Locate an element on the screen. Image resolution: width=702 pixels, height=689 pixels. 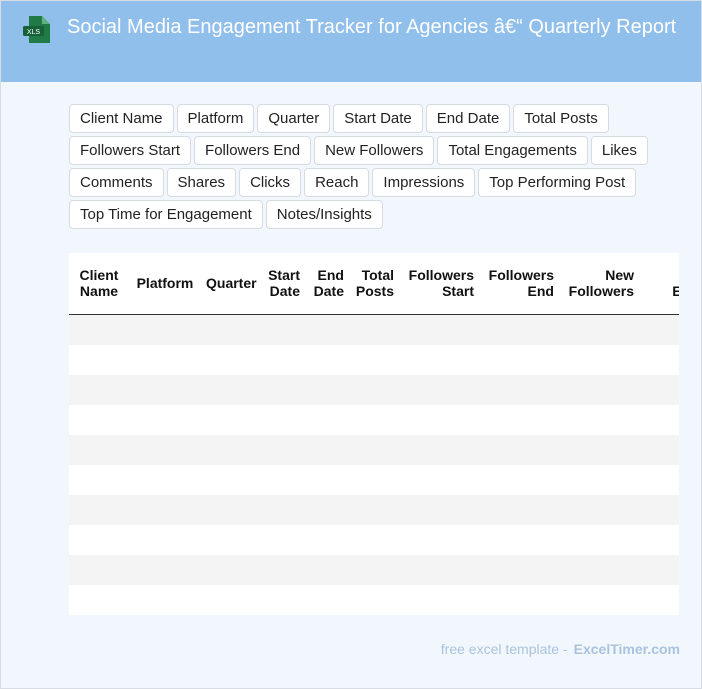
column-chip: Reach is located at coordinates (337, 182).